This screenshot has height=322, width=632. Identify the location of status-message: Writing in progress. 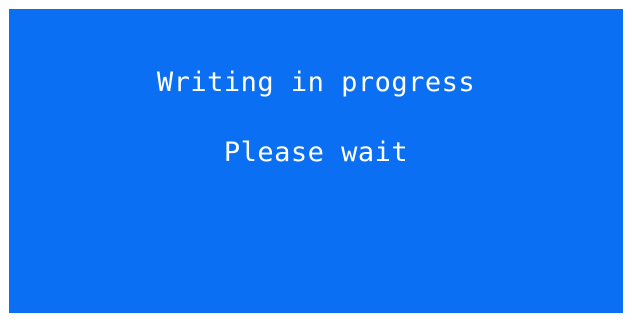
(316, 82).